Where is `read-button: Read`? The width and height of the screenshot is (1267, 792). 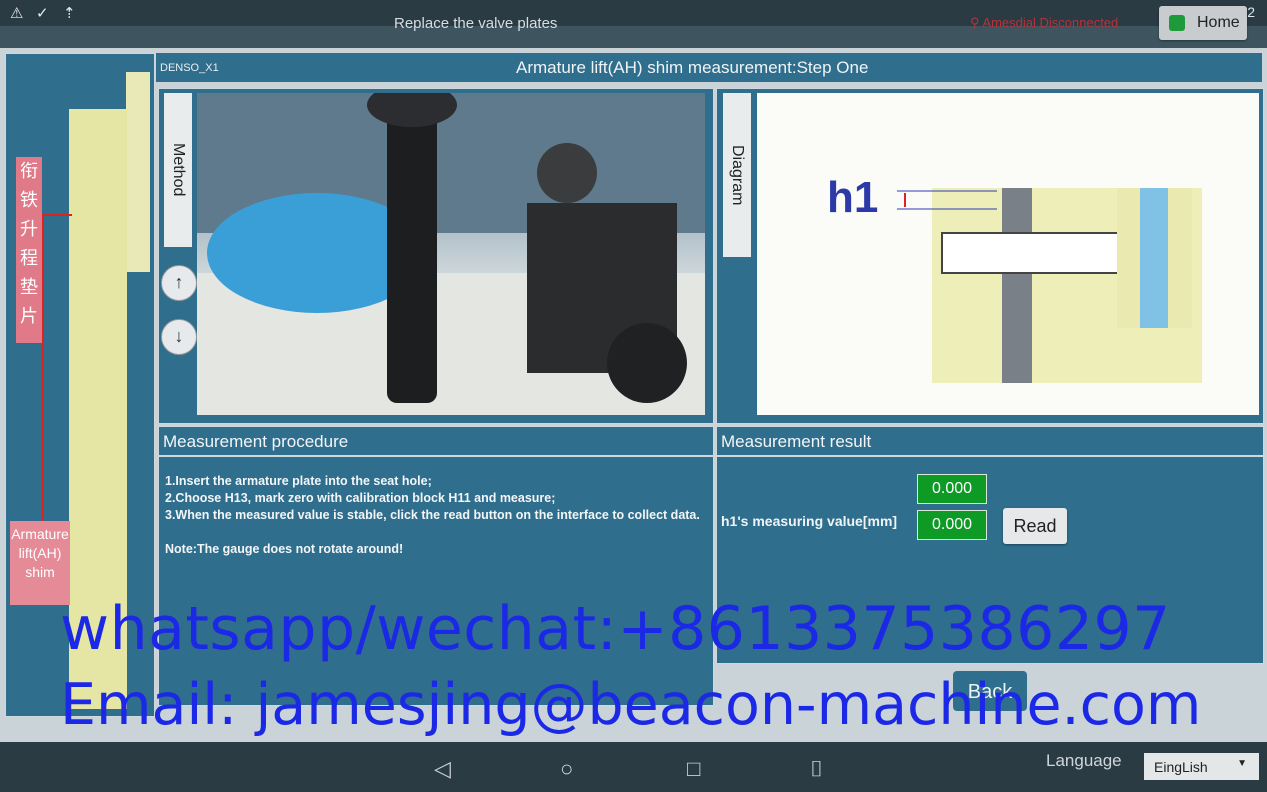 read-button: Read is located at coordinates (1035, 526).